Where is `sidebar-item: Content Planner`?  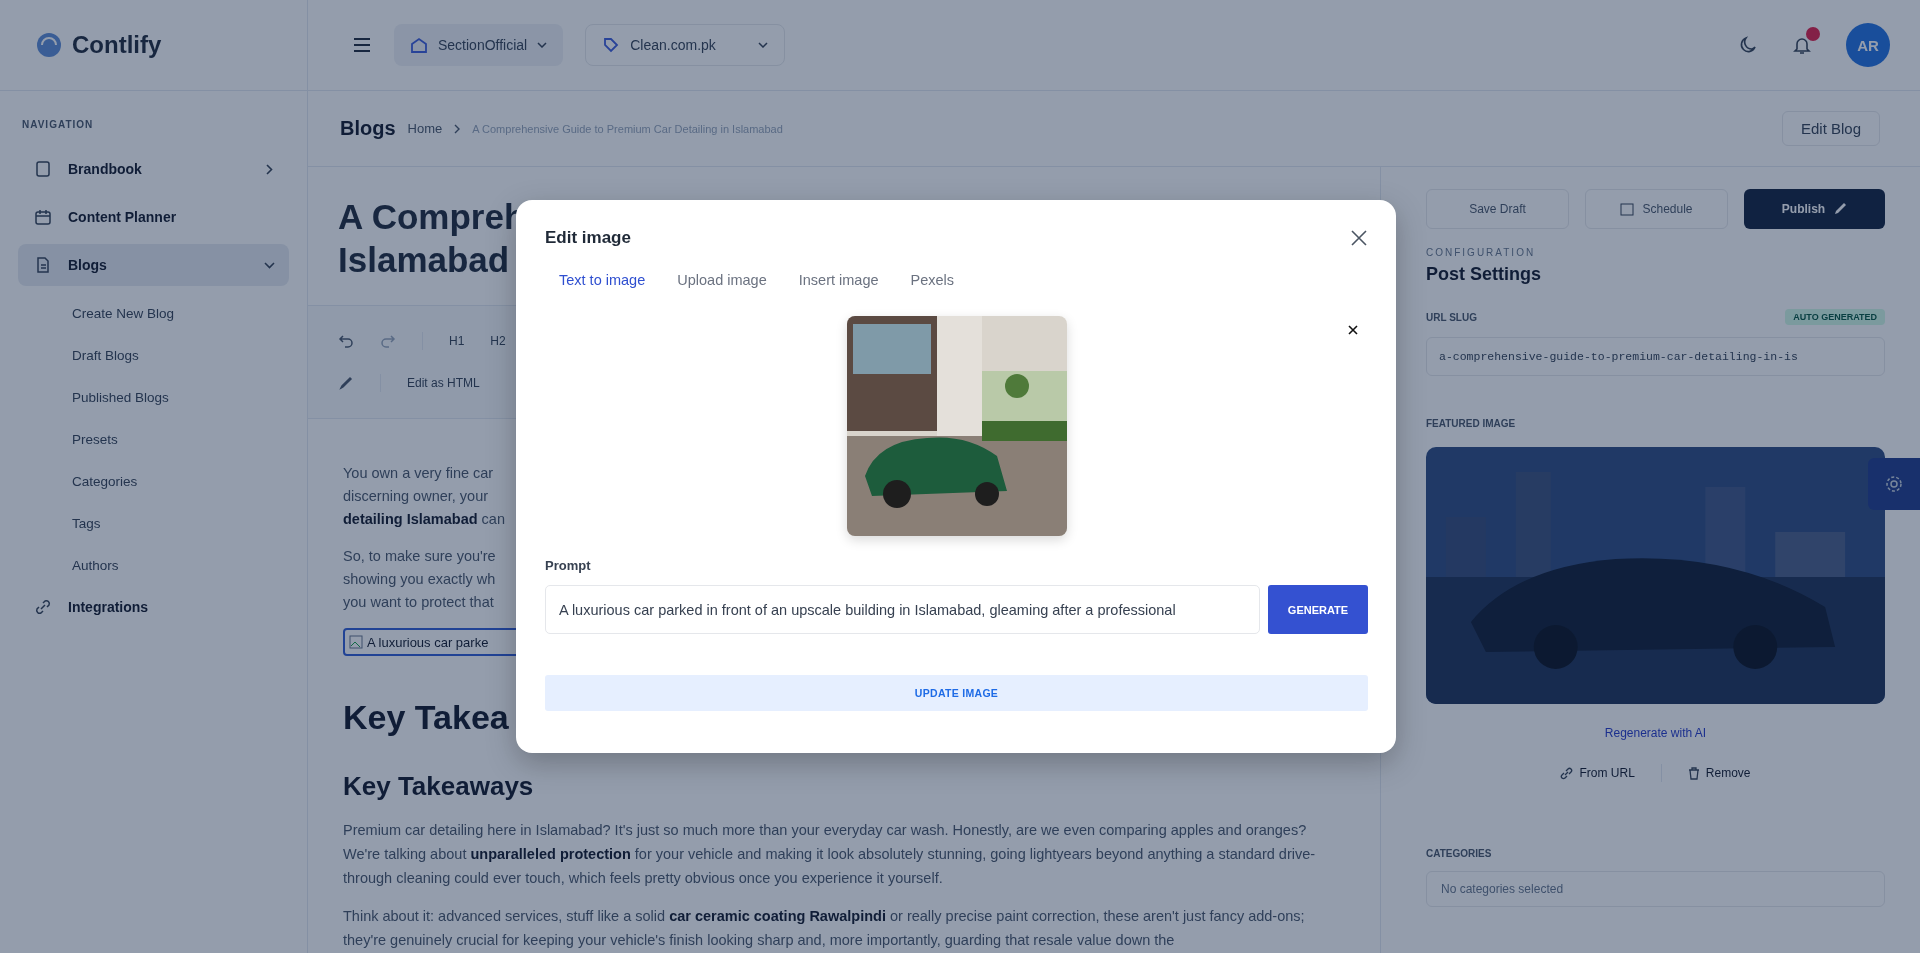 sidebar-item: Content Planner is located at coordinates (153, 217).